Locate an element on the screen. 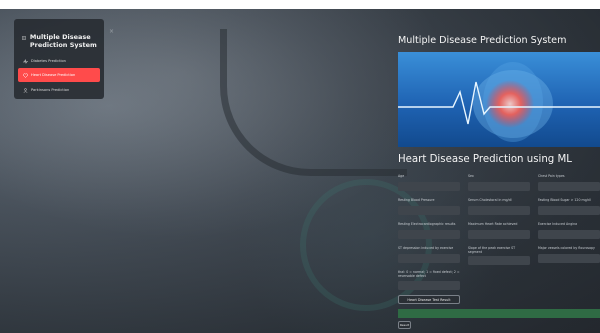 This screenshot has width=600, height=333. thal-input is located at coordinates (429, 285).